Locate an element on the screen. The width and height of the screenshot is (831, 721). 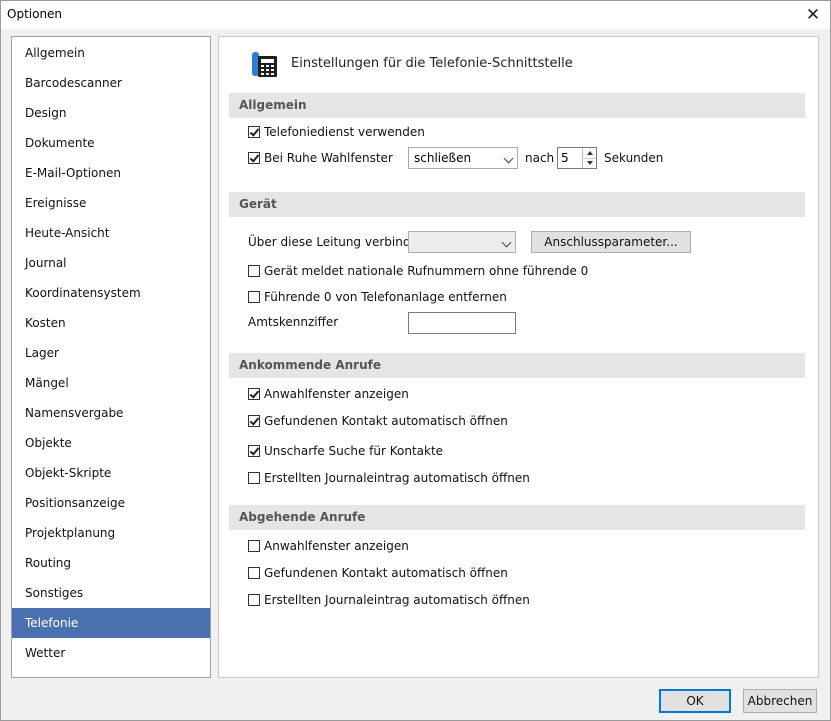
ok-button: OK is located at coordinates (695, 701).